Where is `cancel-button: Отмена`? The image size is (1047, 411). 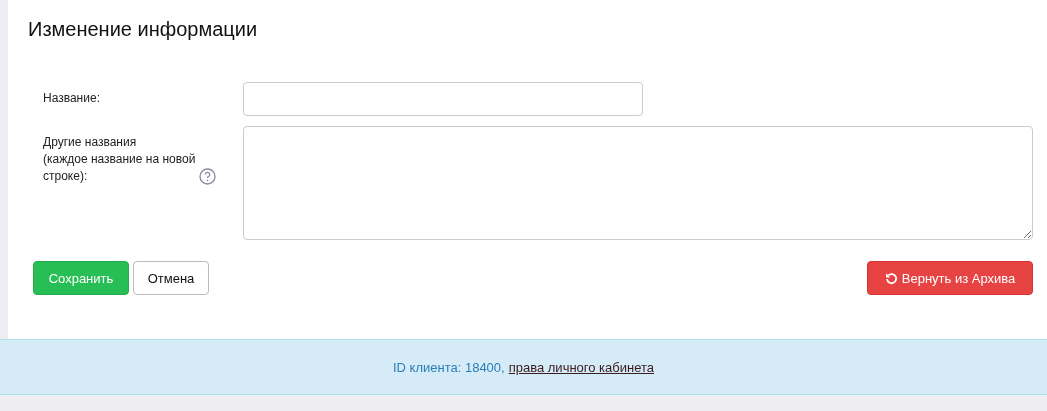 cancel-button: Отмена is located at coordinates (171, 278).